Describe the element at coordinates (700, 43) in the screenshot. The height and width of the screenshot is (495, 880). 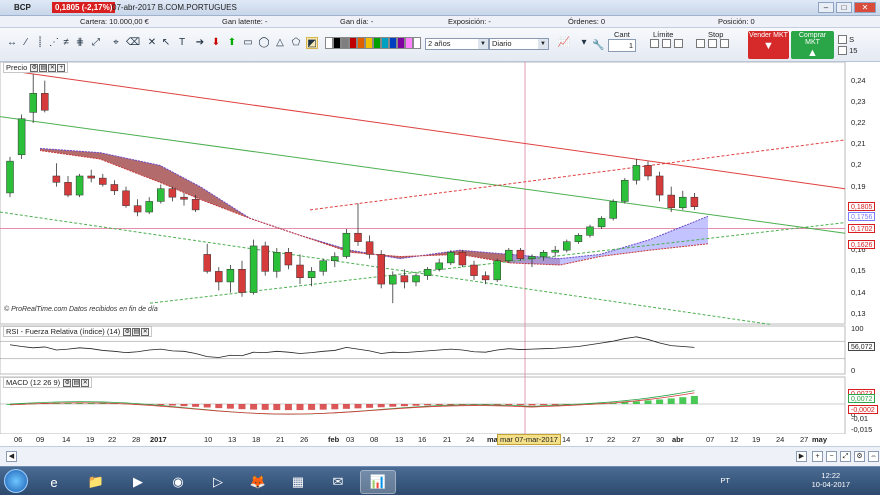
I see `stop-checkbox` at that location.